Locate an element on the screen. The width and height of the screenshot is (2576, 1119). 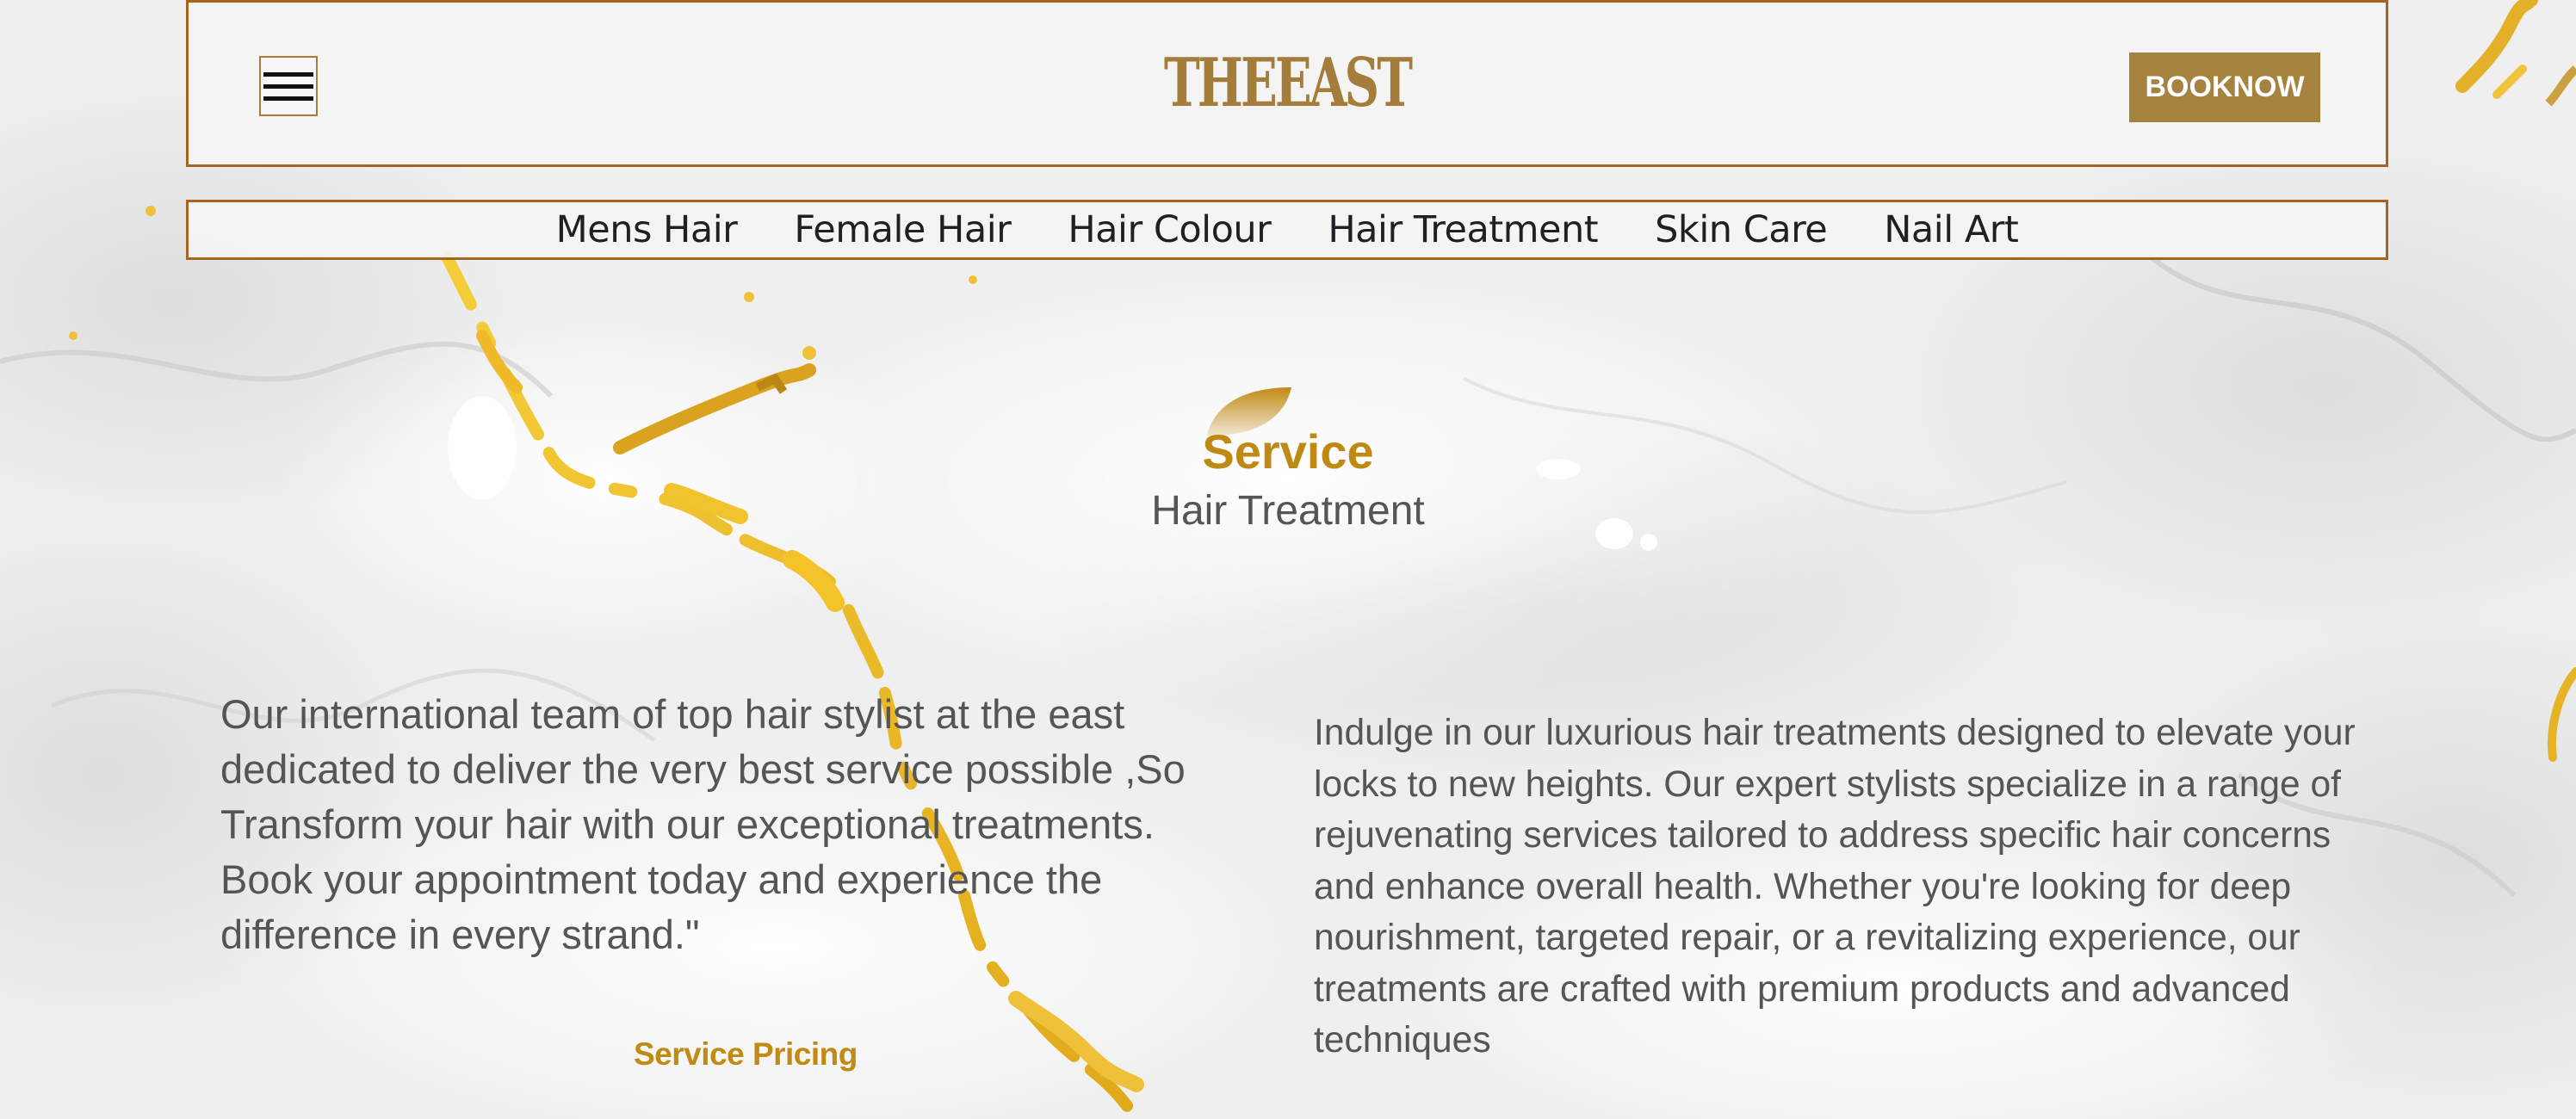
site-header: THEEAST BOOKNOW is located at coordinates (1287, 83).